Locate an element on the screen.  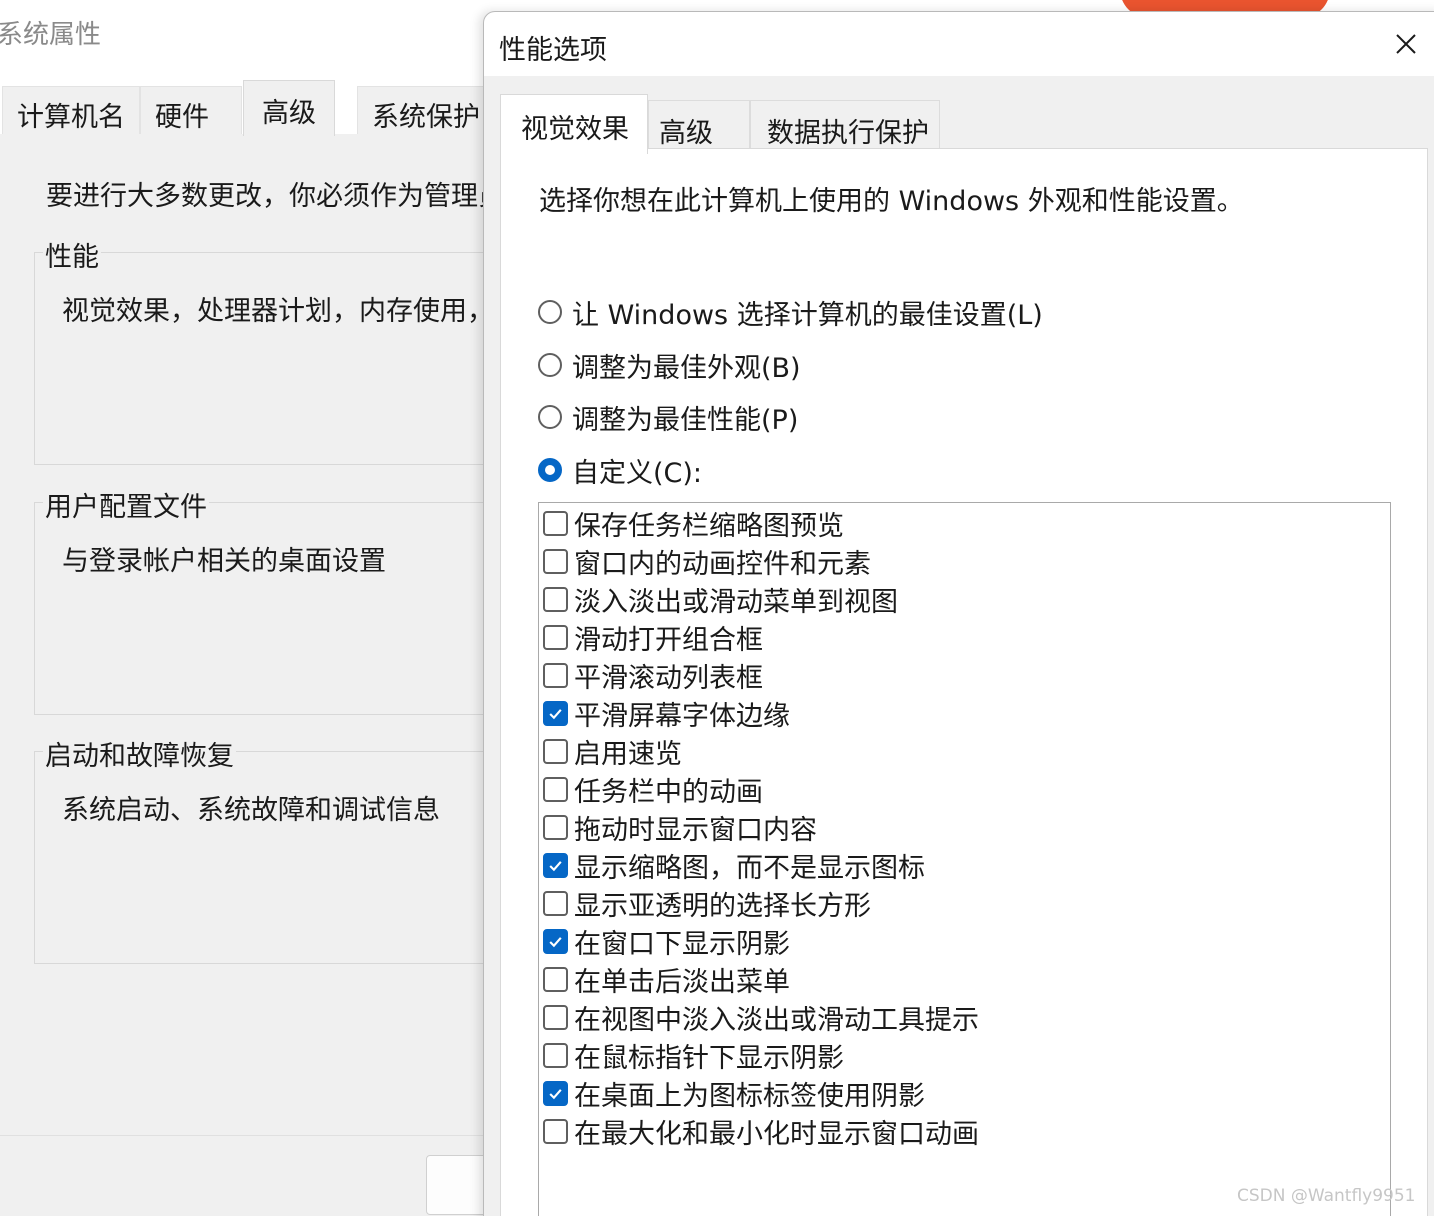
admin-note: 要进行大多数更改，你必须作为管理员 is located at coordinates (275, 196).